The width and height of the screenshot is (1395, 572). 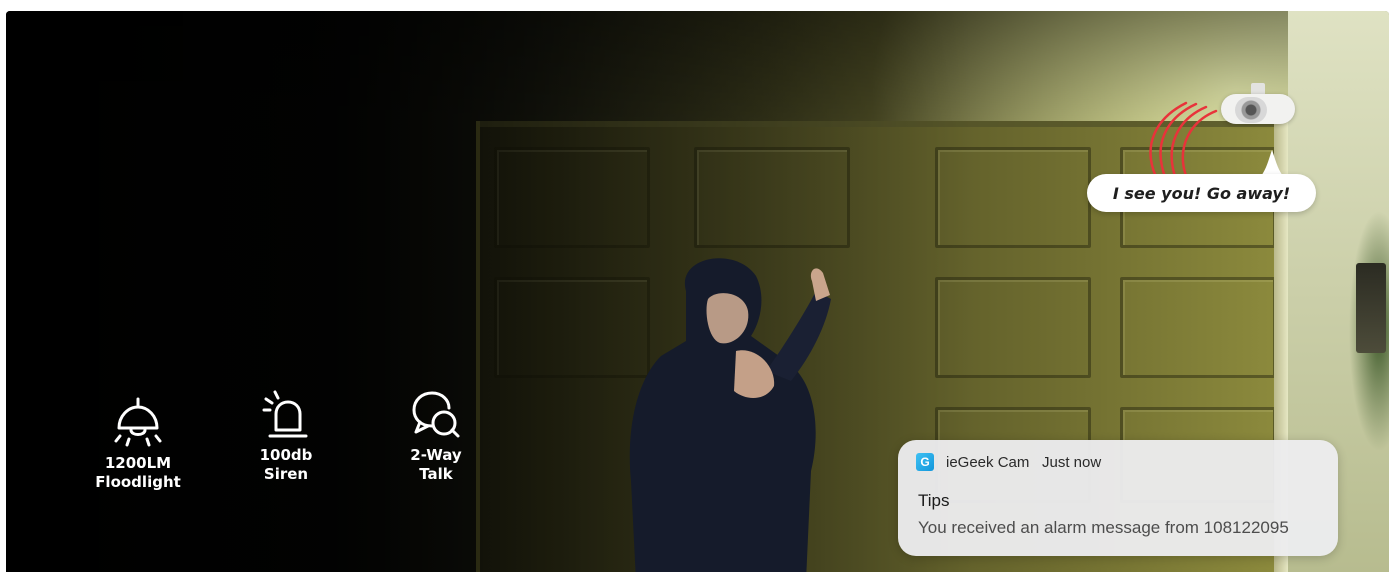 I want to click on feature-label-line2: Siren, so click(x=286, y=474).